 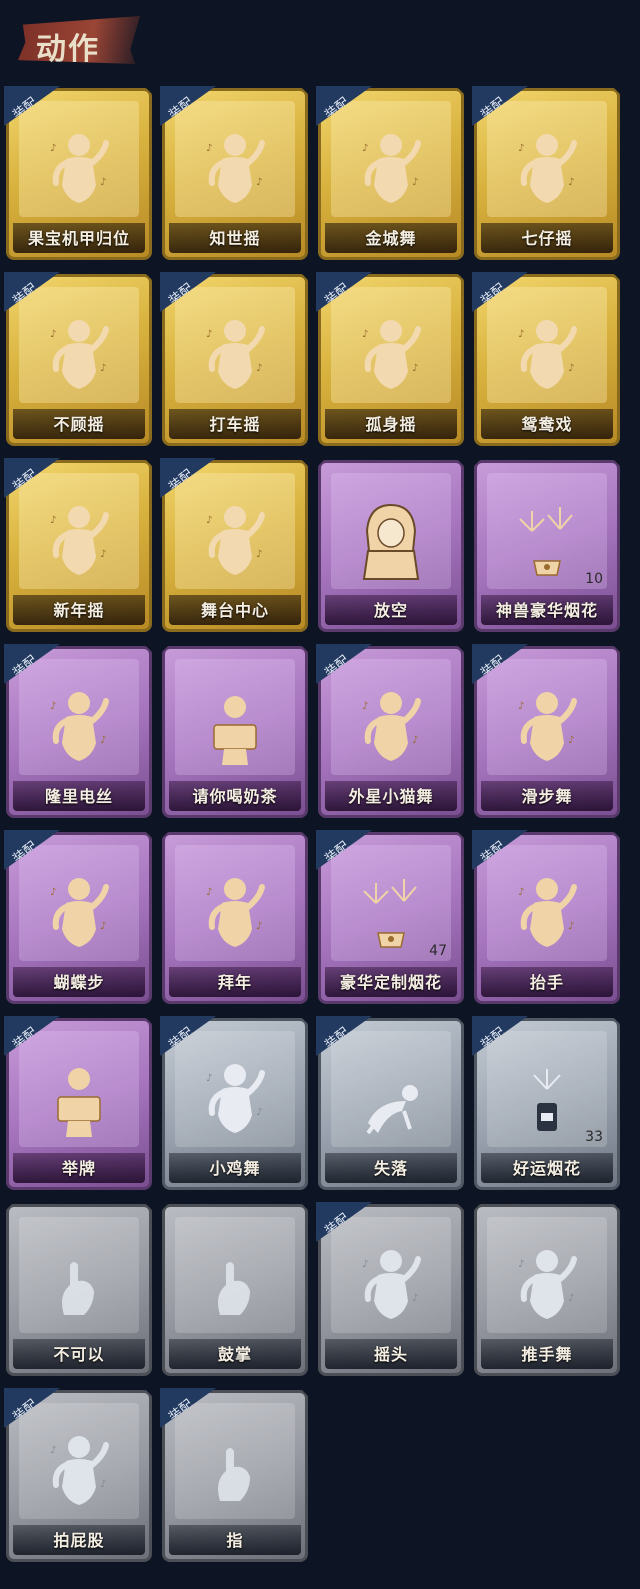 I want to click on card-frame: 10 神兽豪华烟花, so click(x=547, y=546).